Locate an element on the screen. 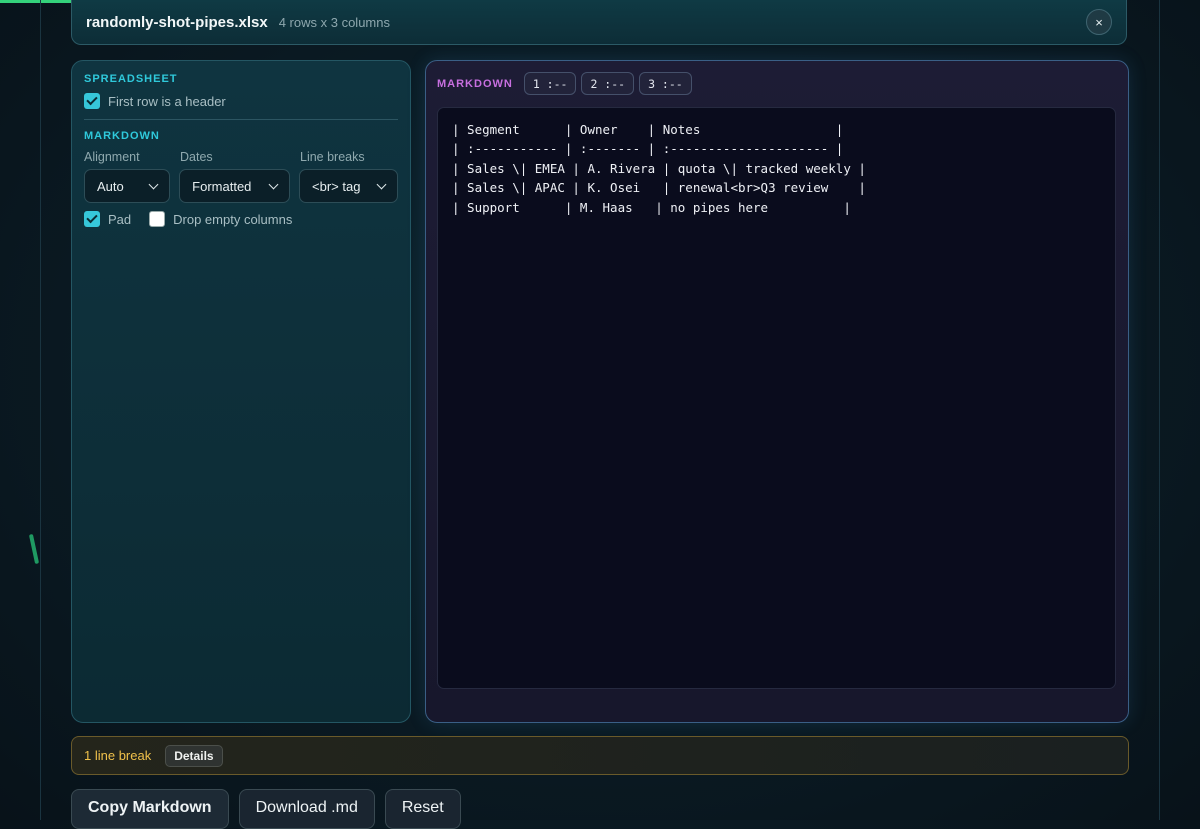  markdown-section-label: MARKDOWN is located at coordinates (122, 136).